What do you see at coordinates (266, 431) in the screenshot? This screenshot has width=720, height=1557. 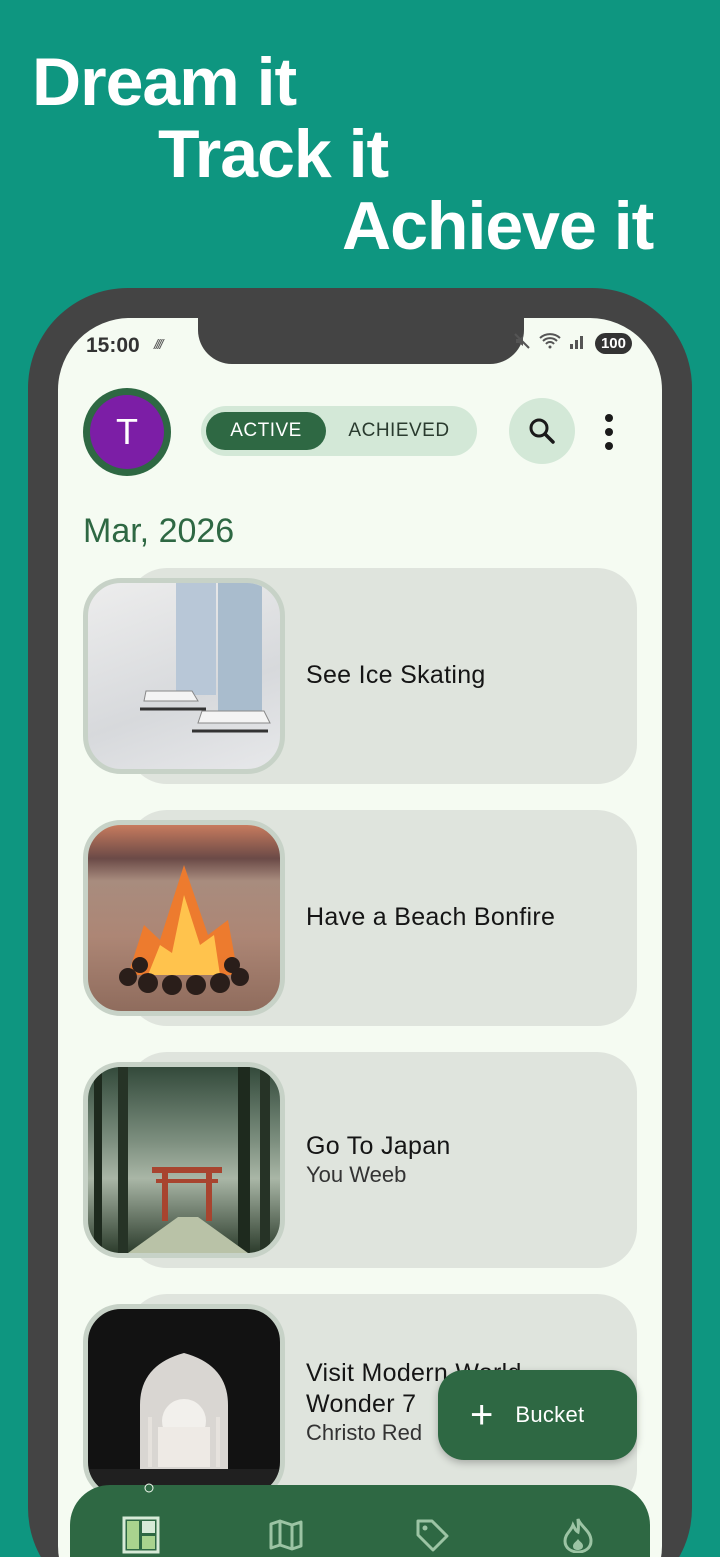 I see `tab-active: ACTIVE` at bounding box center [266, 431].